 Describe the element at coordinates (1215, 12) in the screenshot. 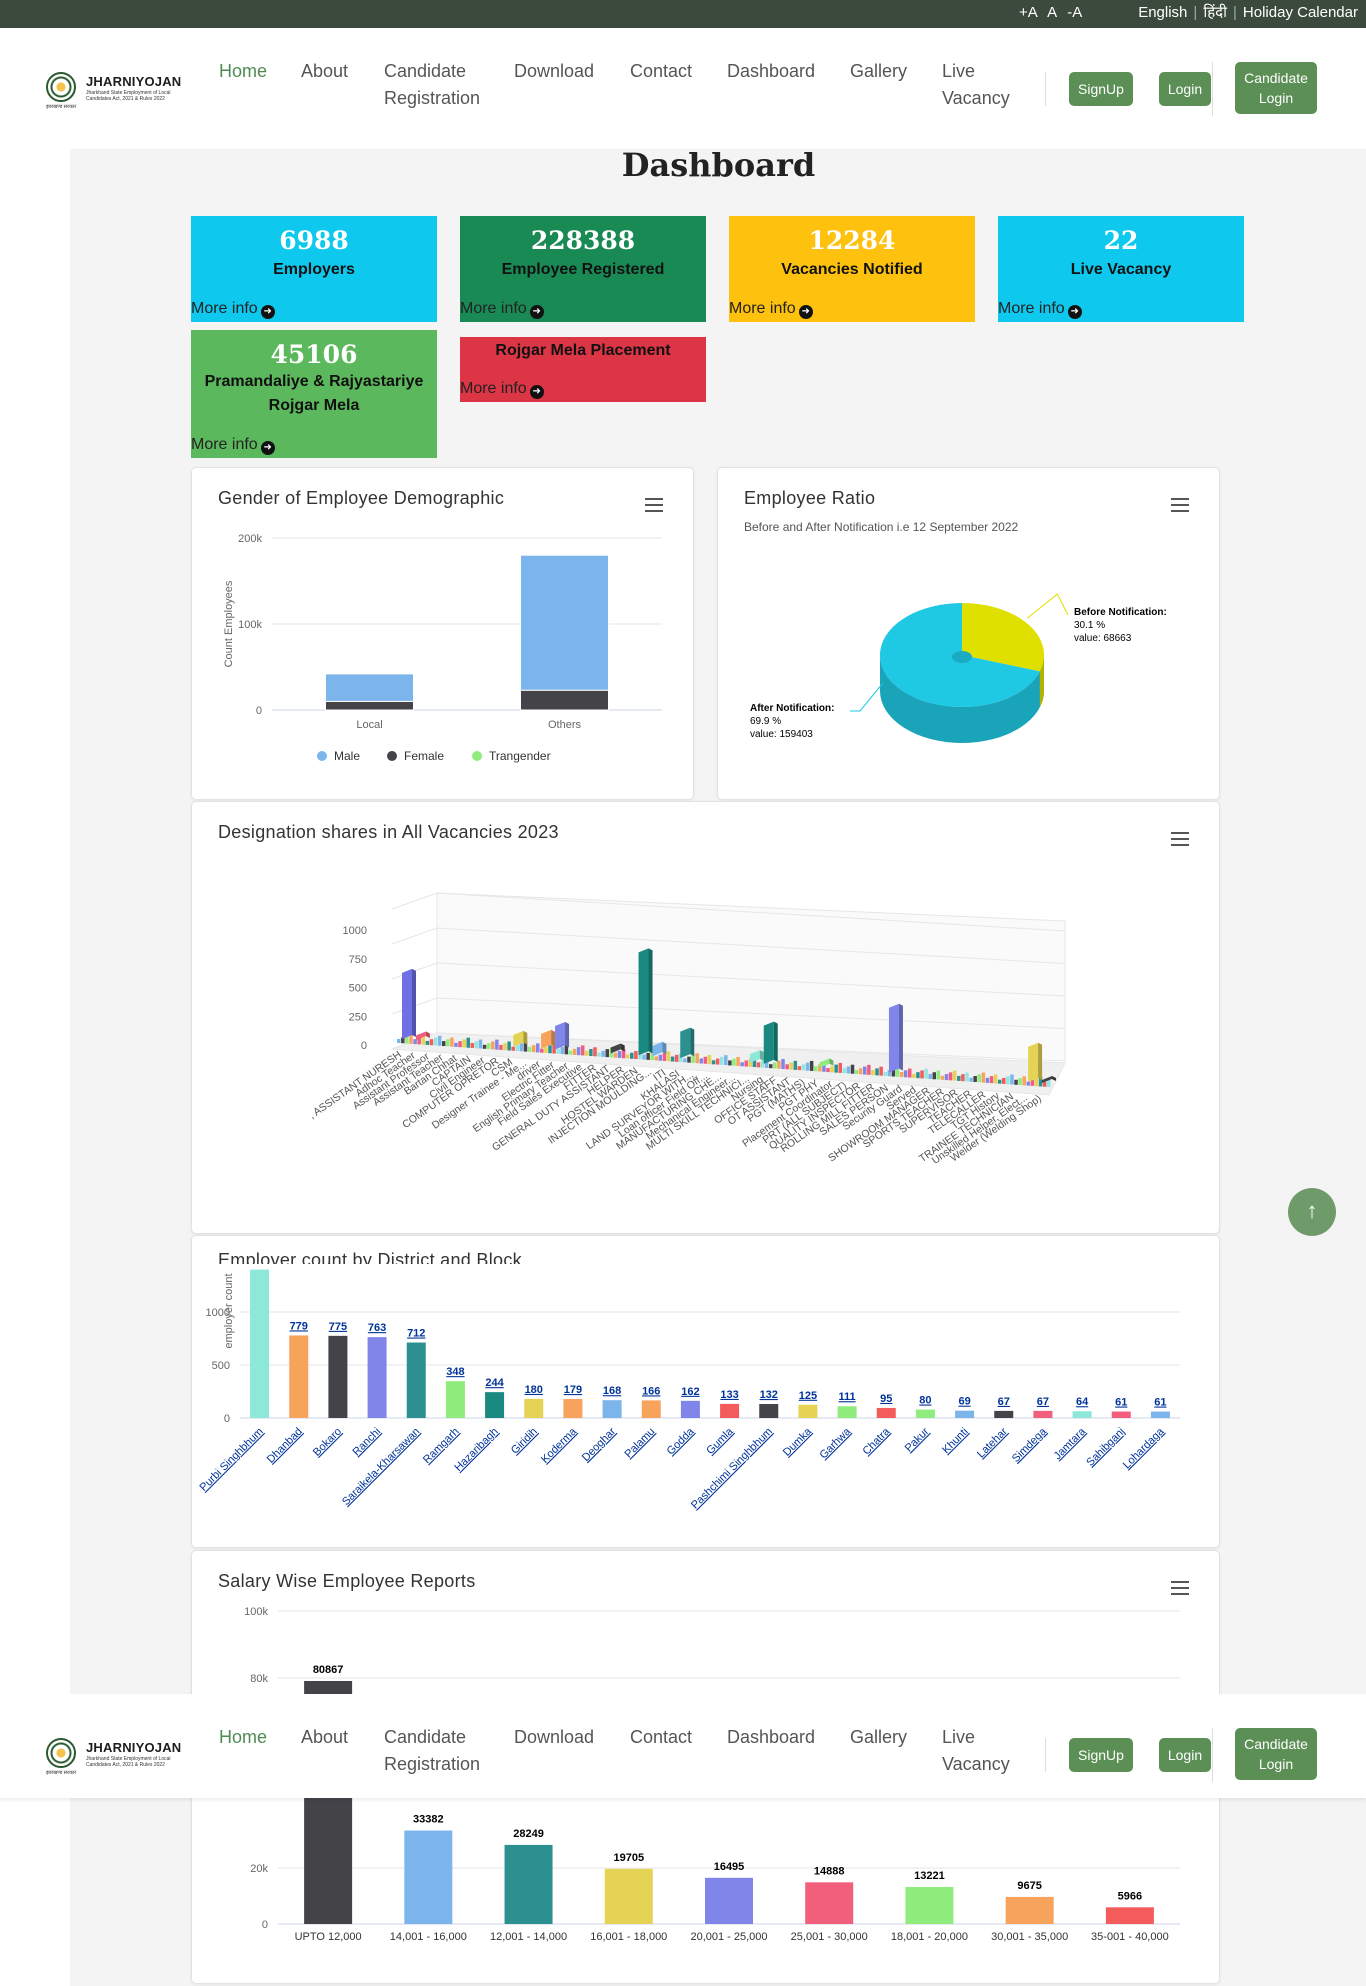

I see `lang-hindi-link: हिंदी` at that location.